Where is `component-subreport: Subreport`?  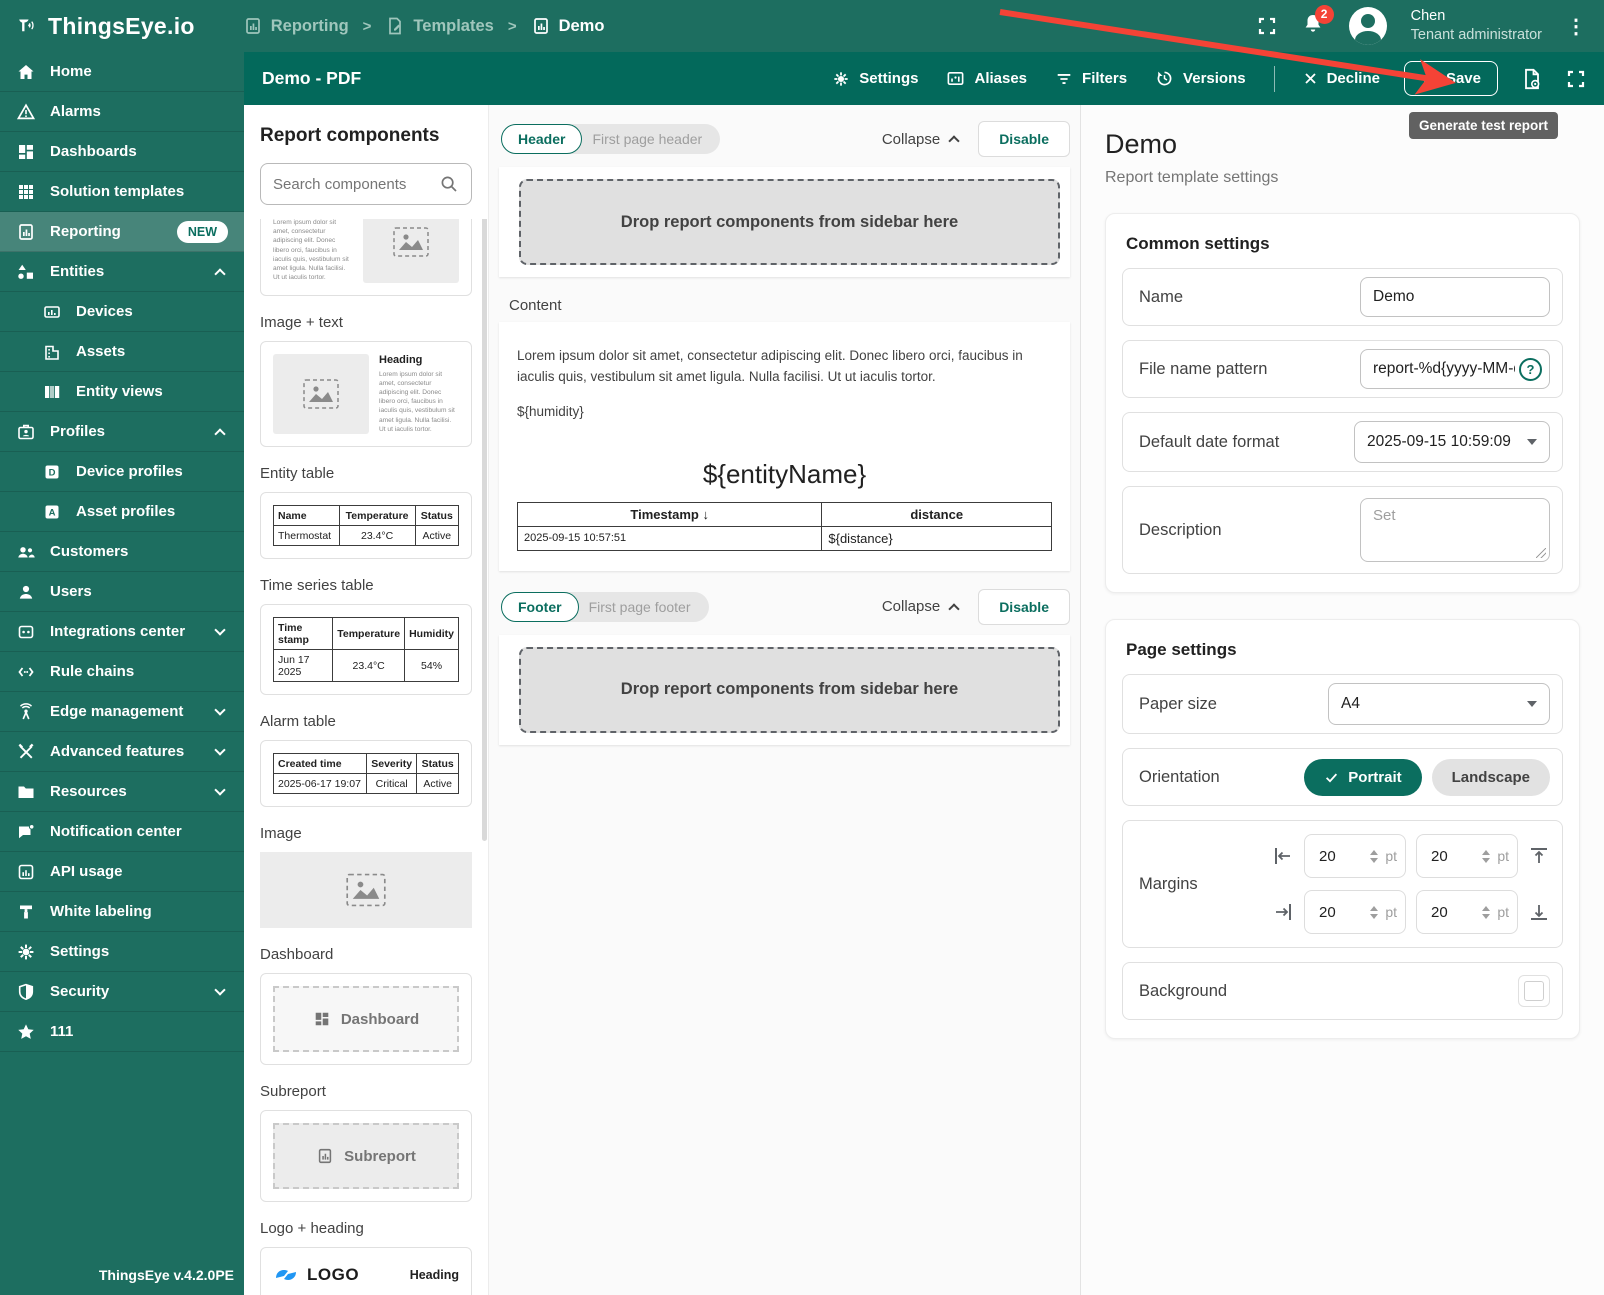
component-subreport: Subreport is located at coordinates (366, 1156).